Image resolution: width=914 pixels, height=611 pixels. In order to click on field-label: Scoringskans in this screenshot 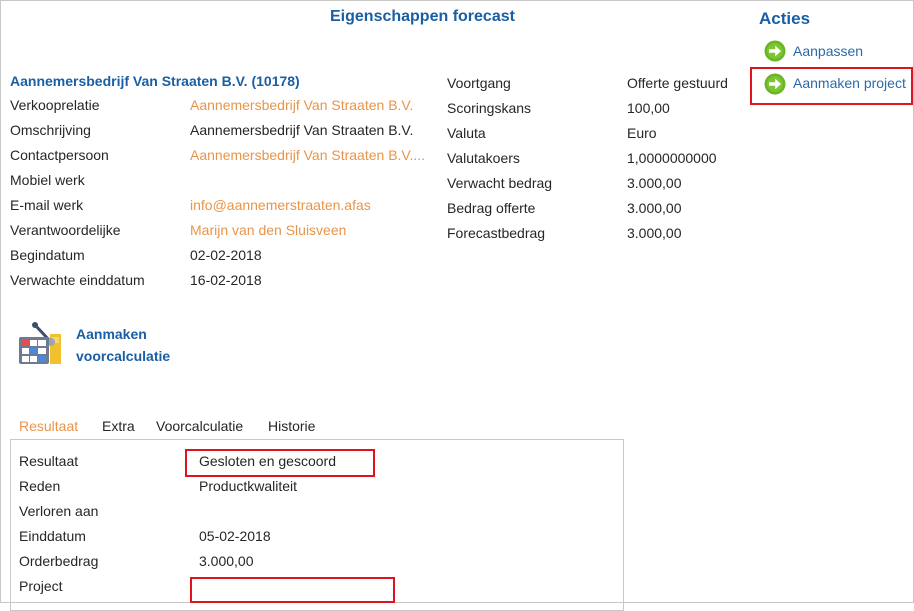, I will do `click(489, 108)`.